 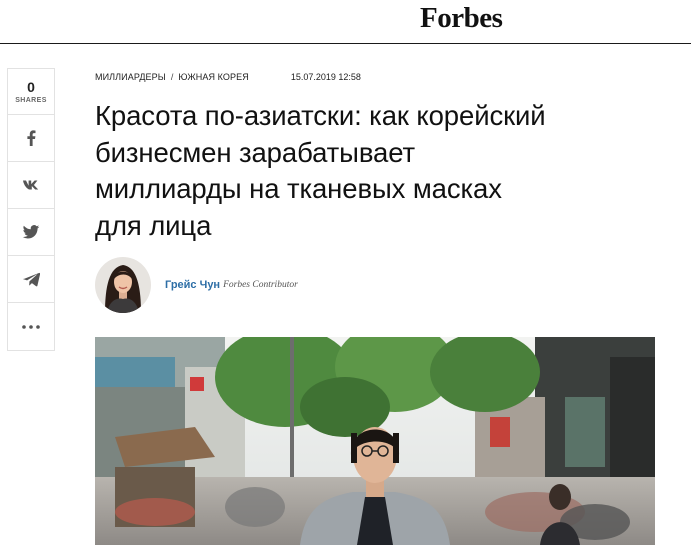 What do you see at coordinates (31, 86) in the screenshot?
I see `share-count: 0` at bounding box center [31, 86].